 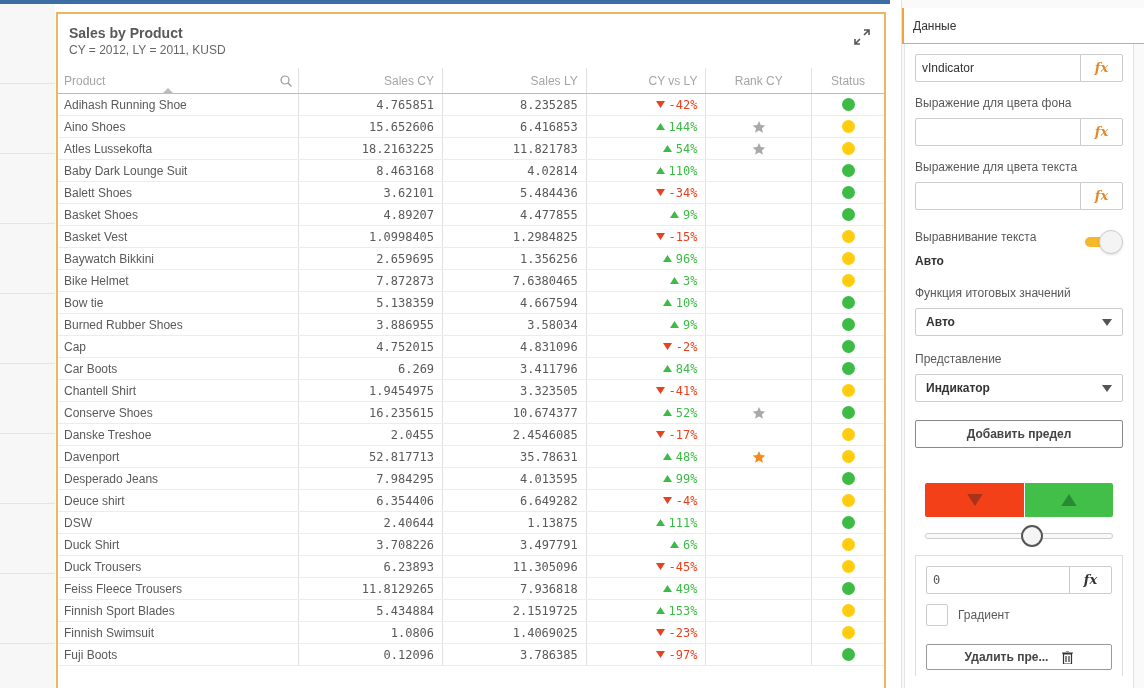 What do you see at coordinates (686, 589) in the screenshot?
I see `table-cell-text: 49%` at bounding box center [686, 589].